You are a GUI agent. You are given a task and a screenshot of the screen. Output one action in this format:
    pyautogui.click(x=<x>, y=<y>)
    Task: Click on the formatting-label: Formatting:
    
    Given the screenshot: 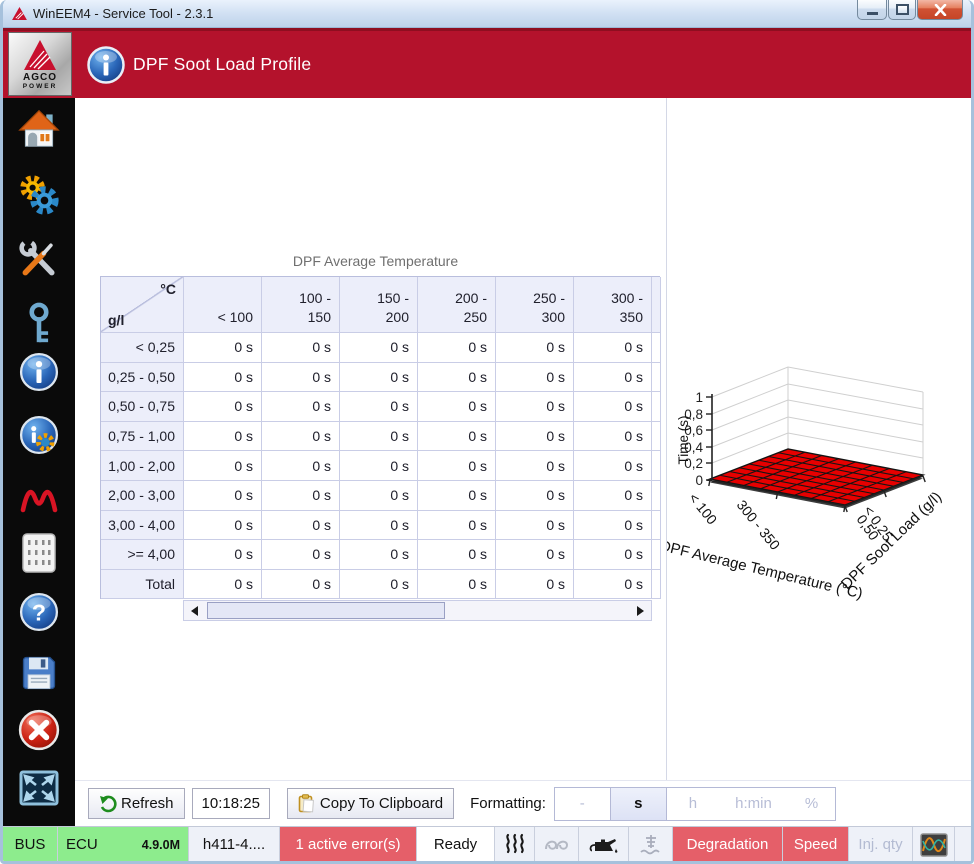 What is the action you would take?
    pyautogui.click(x=508, y=803)
    